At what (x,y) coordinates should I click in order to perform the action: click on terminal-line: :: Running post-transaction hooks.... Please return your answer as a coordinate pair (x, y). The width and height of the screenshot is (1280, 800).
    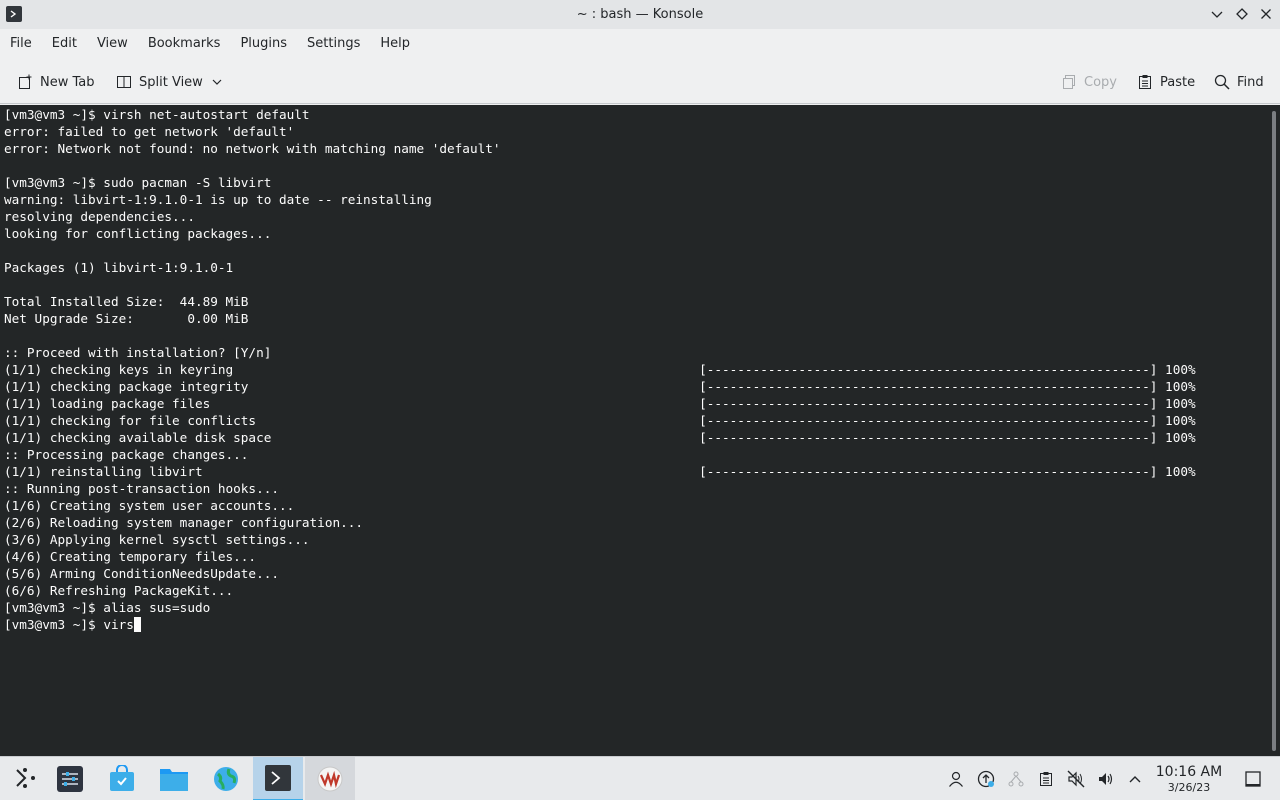
    Looking at the image, I should click on (141, 488).